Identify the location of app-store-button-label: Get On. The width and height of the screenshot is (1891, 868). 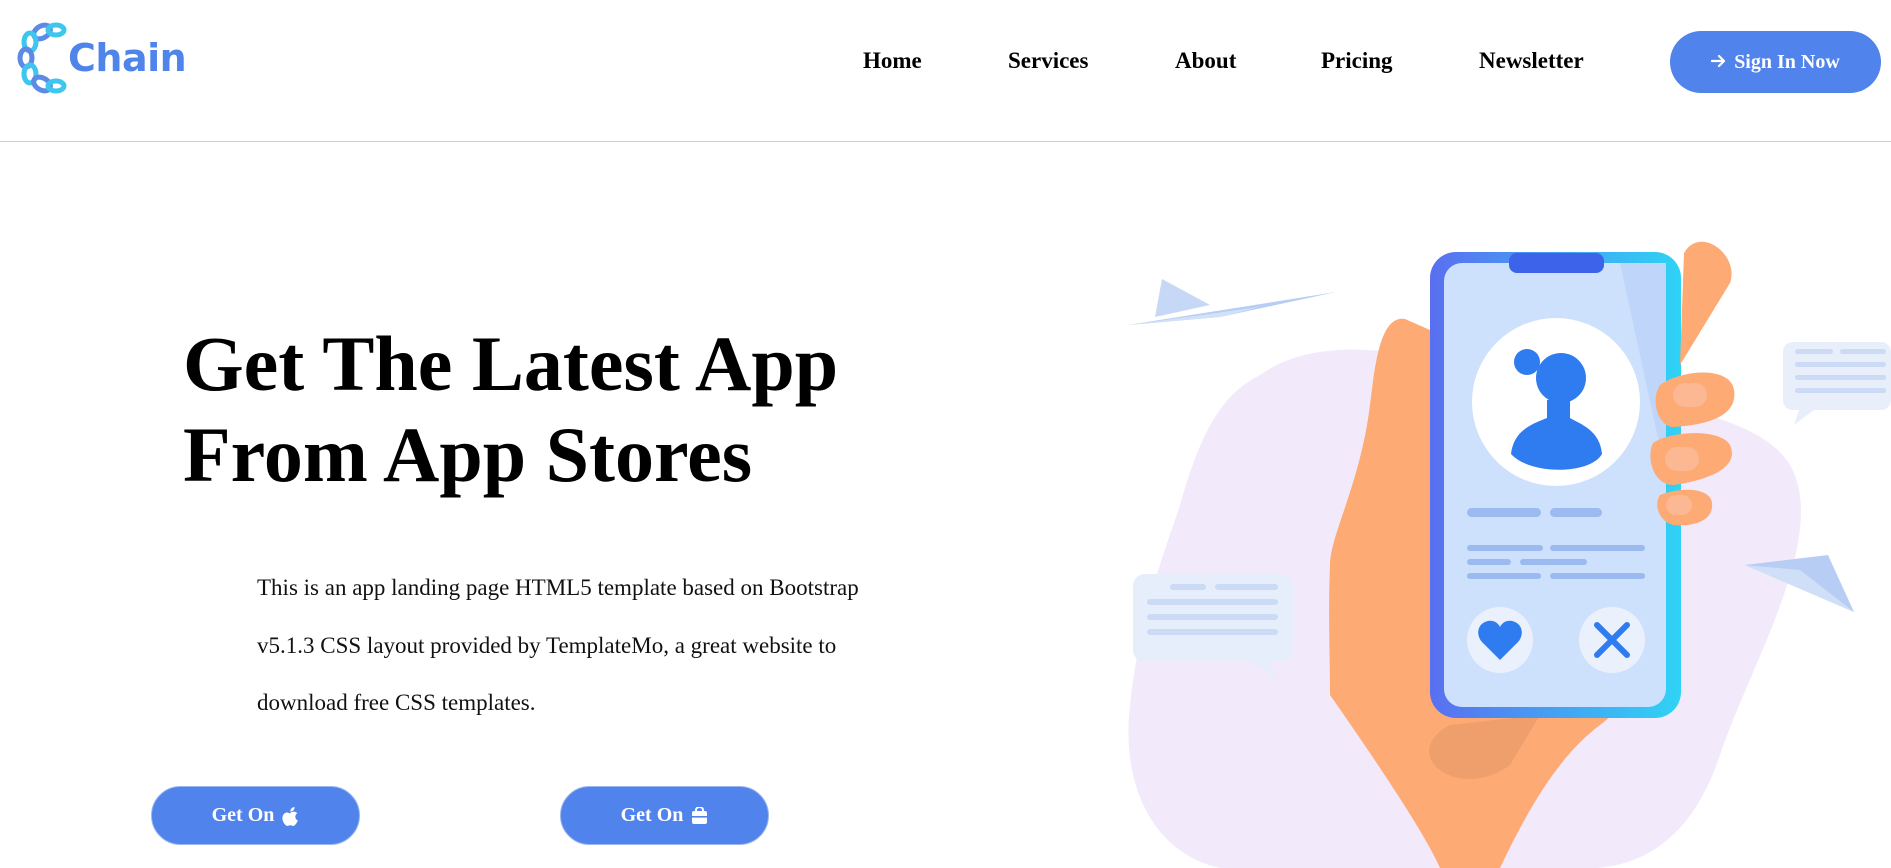
(243, 815).